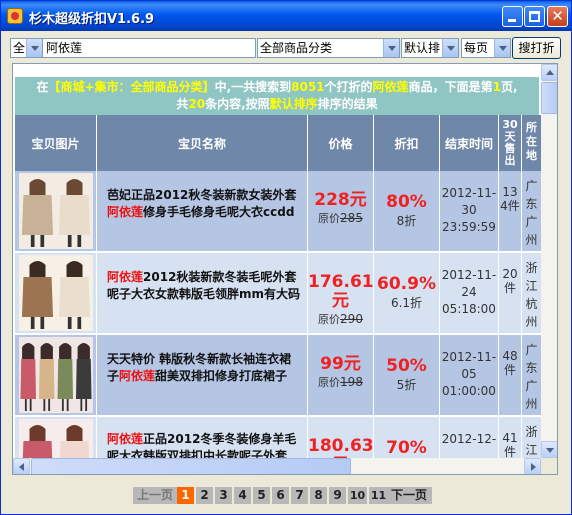 The image size is (572, 515). What do you see at coordinates (340, 218) in the screenshot?
I see `original-price: 原价285` at bounding box center [340, 218].